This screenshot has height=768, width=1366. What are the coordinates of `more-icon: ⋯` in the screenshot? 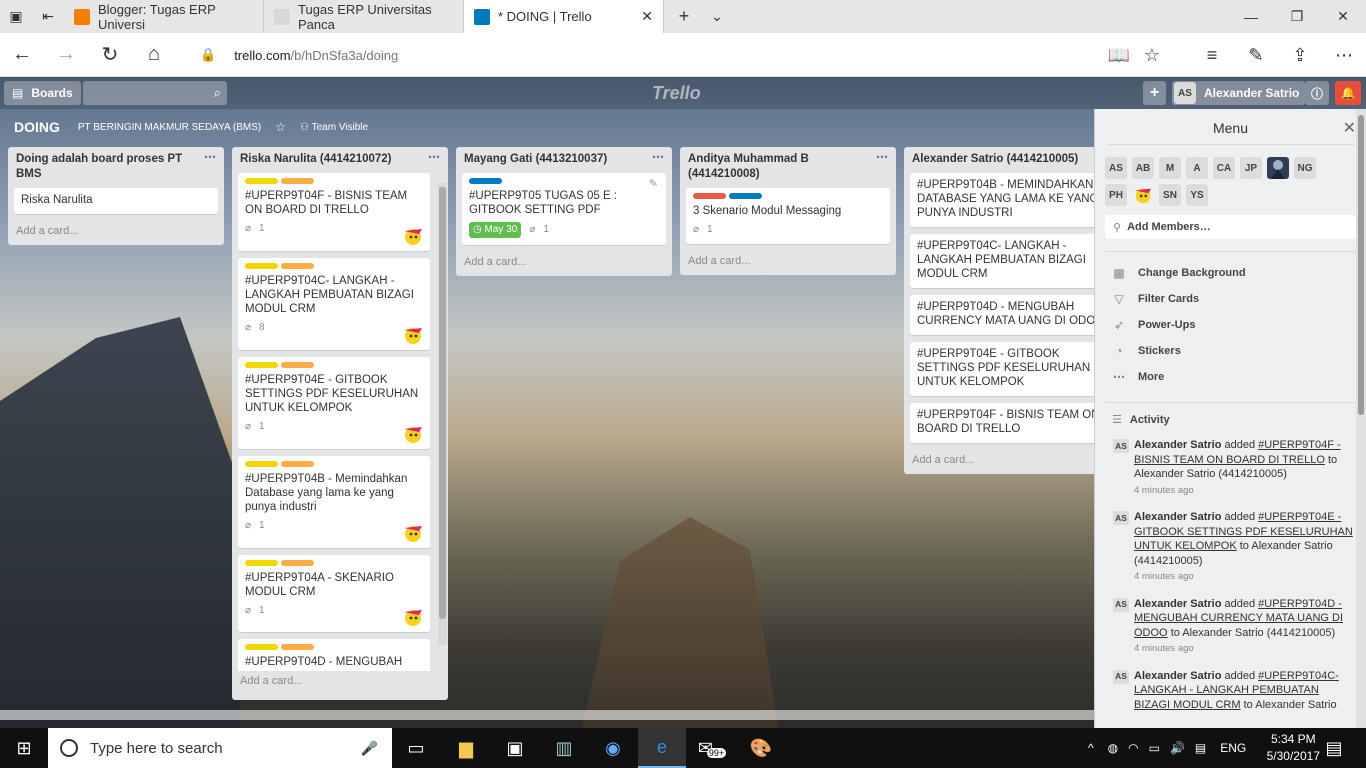 It's located at (1344, 55).